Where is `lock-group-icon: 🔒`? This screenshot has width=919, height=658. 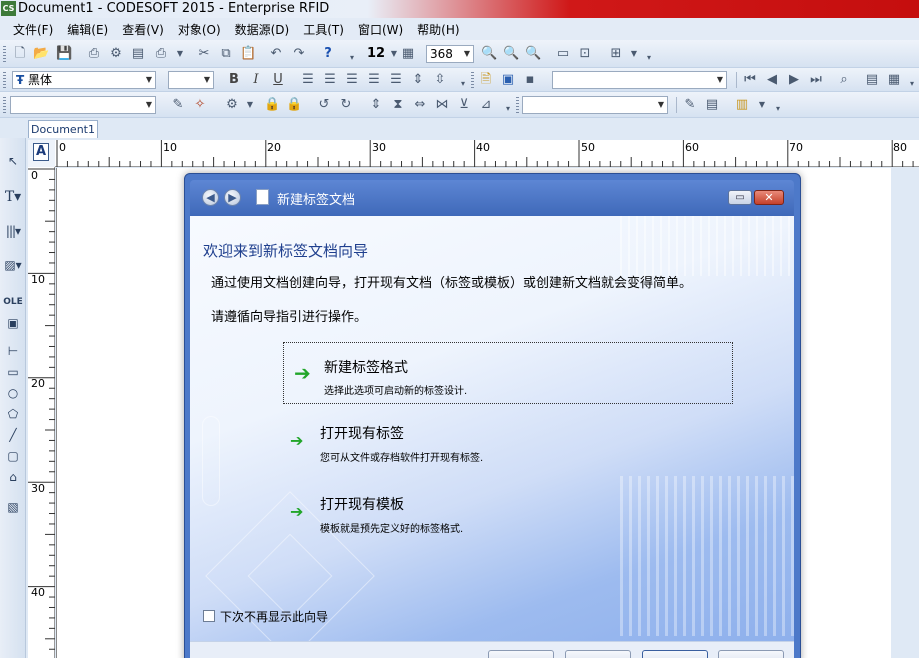
lock-group-icon: 🔒 is located at coordinates (272, 105).